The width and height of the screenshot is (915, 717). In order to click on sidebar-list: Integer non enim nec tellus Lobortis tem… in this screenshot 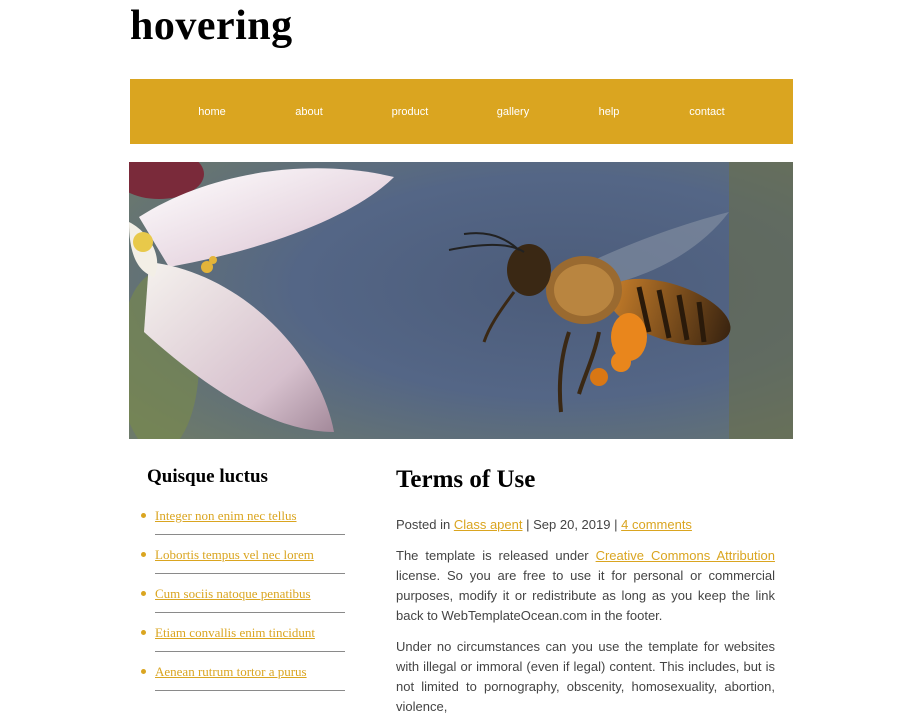, I will do `click(242, 595)`.